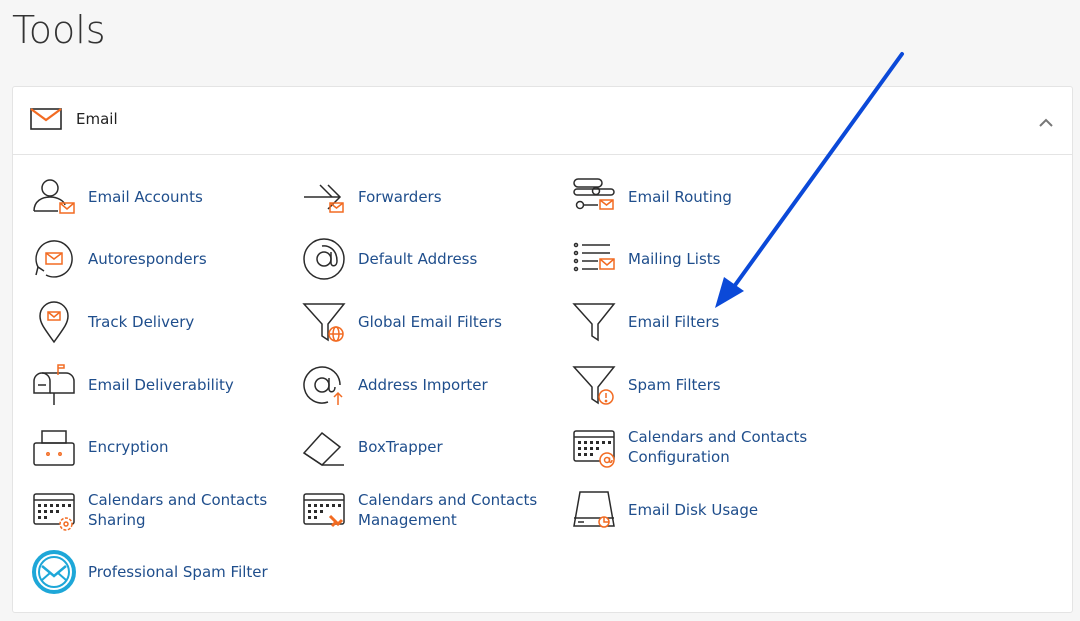 This screenshot has width=1080, height=621. I want to click on tool-label: Email Filters, so click(674, 322).